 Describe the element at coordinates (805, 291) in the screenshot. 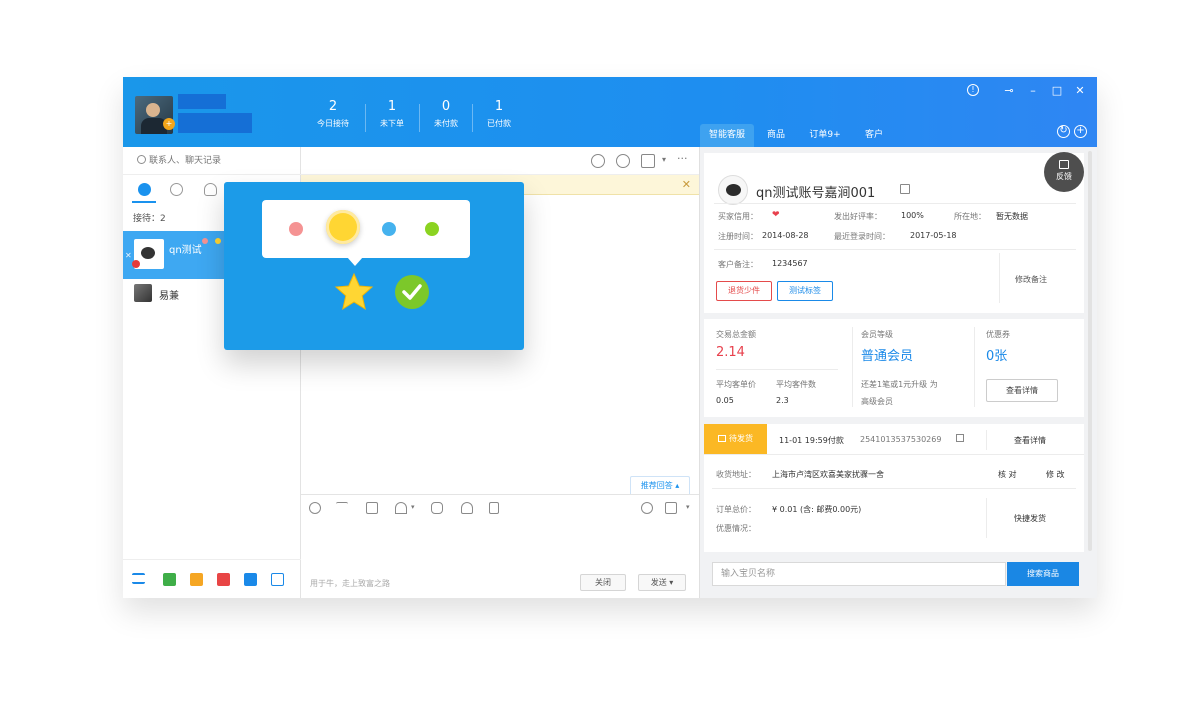

I see `customer-tag: 测试标签` at that location.